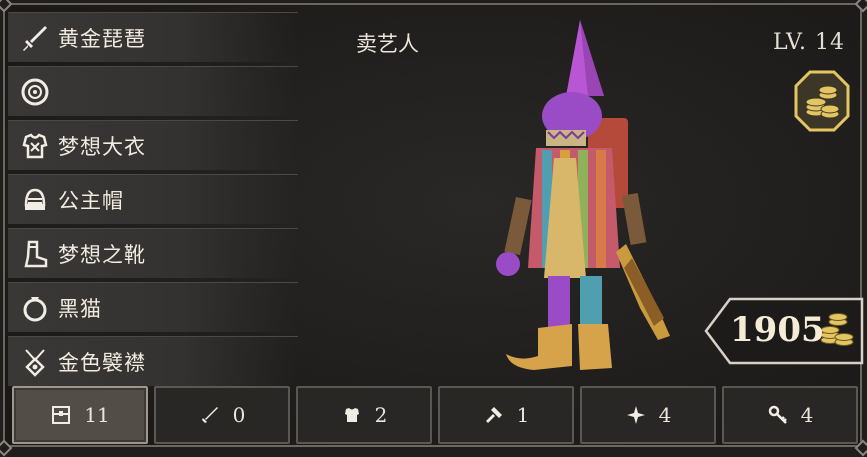  I want to click on shield-icon, so click(35, 92).